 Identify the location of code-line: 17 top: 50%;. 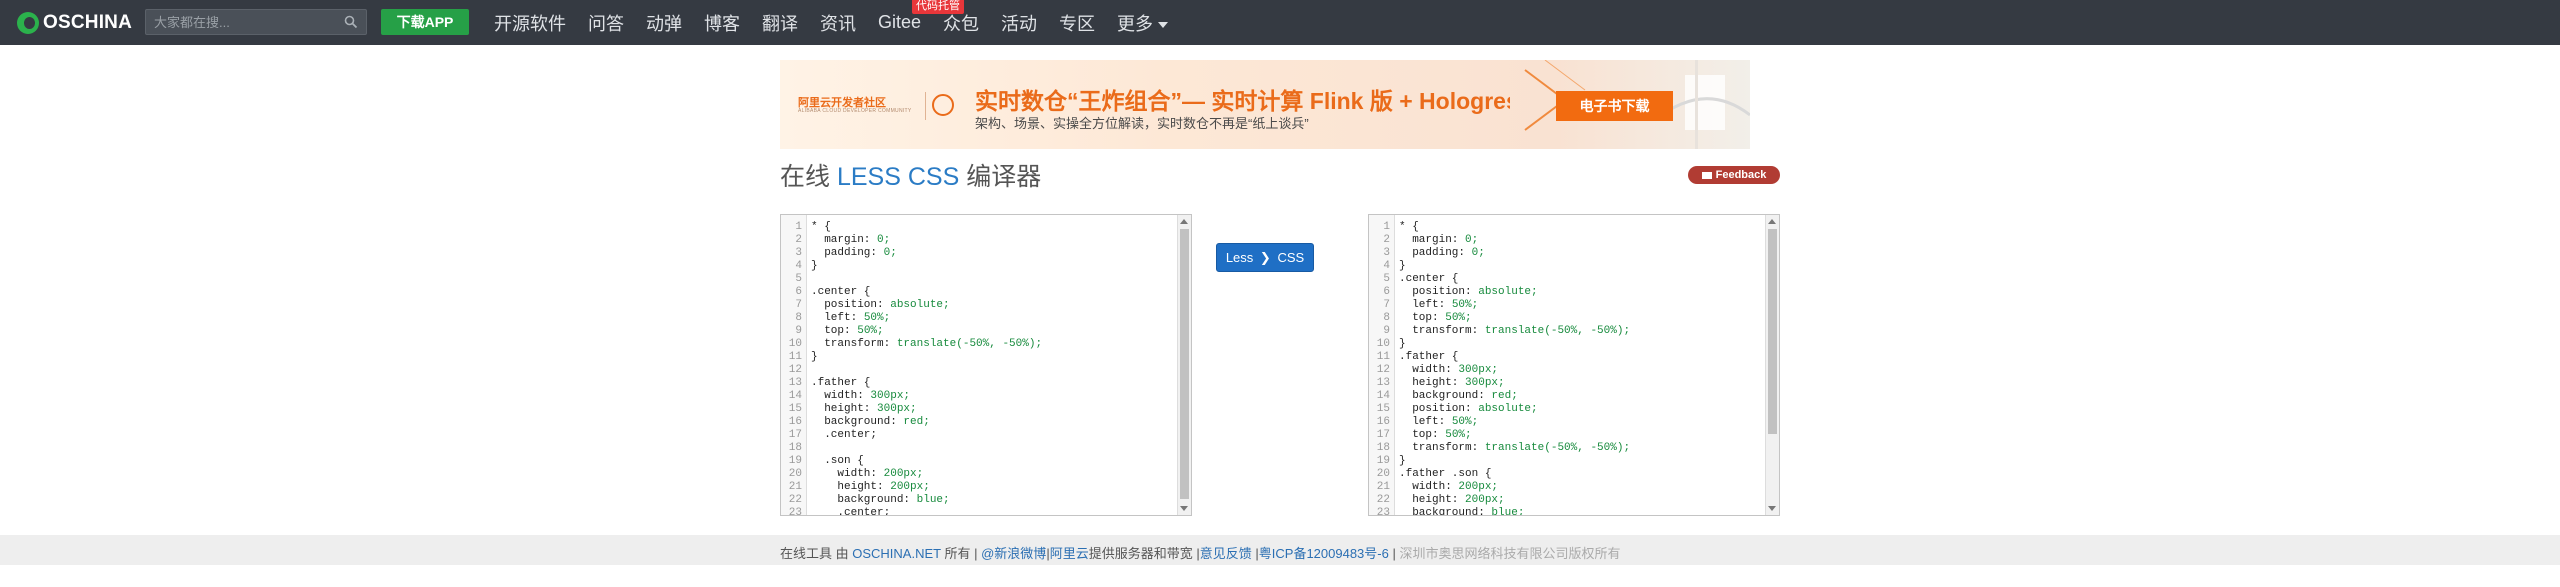
(1569, 435).